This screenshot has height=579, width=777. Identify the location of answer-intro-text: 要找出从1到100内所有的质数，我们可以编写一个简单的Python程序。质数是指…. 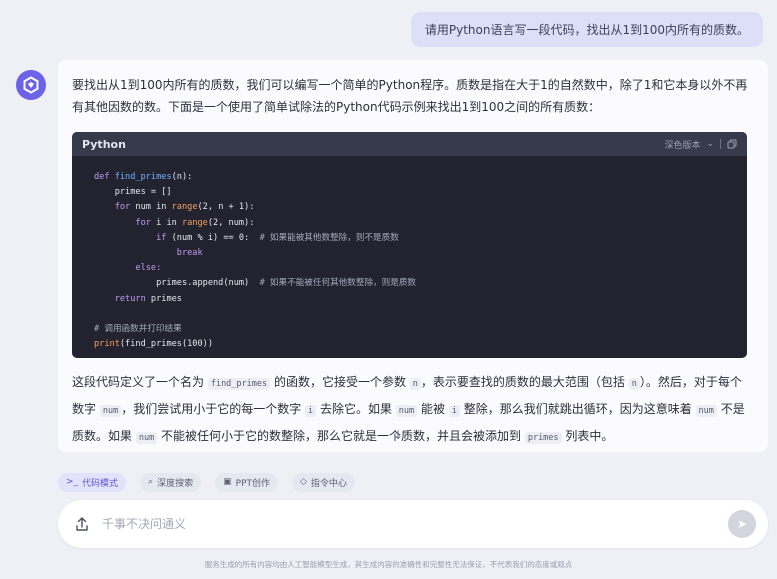
(410, 96).